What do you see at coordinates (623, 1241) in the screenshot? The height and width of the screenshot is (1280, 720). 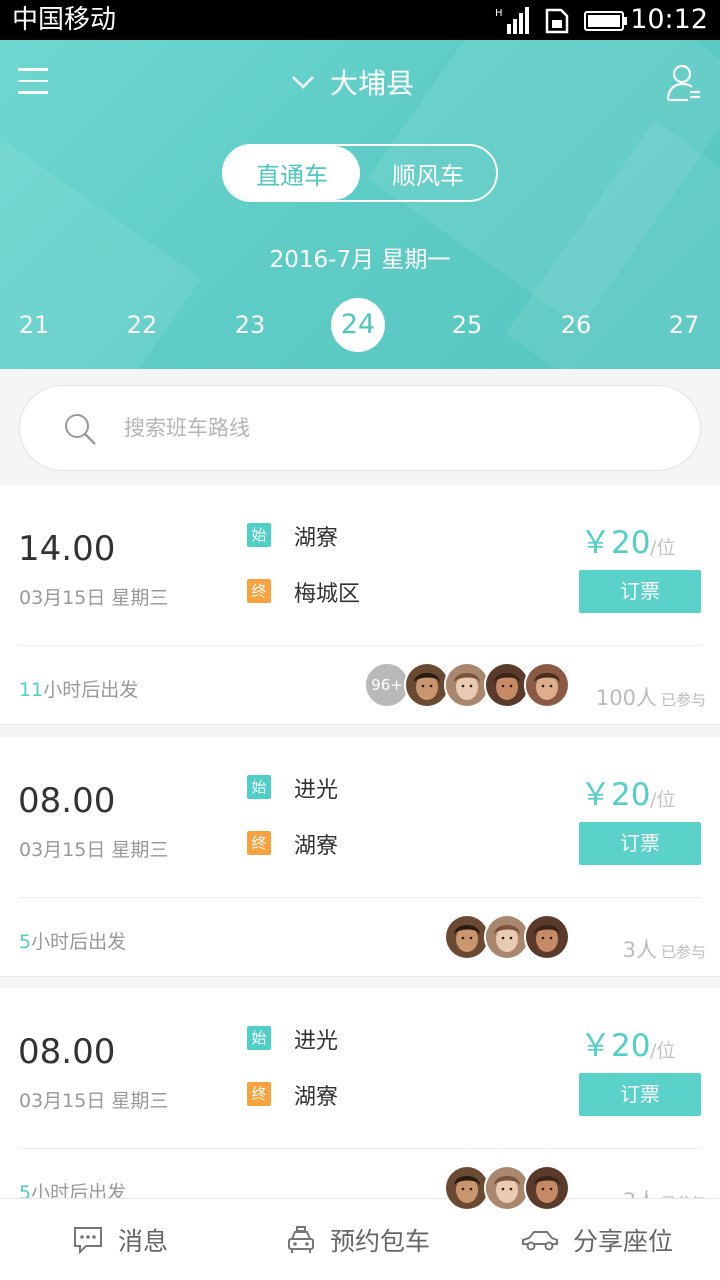 I see `nav-label: 分享座位` at bounding box center [623, 1241].